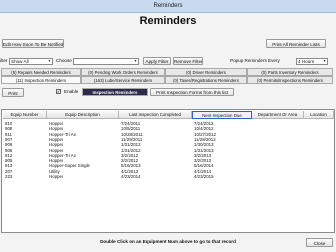  I want to click on col-next-inspection-due: Next Inspection Due, so click(222, 115).